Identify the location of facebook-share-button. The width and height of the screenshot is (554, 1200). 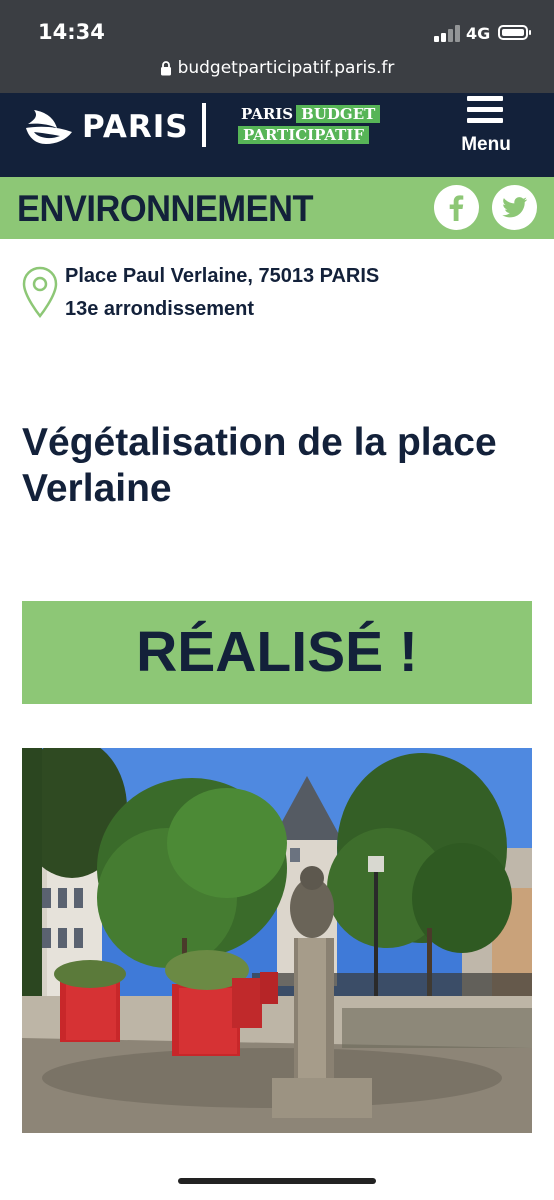
(456, 207).